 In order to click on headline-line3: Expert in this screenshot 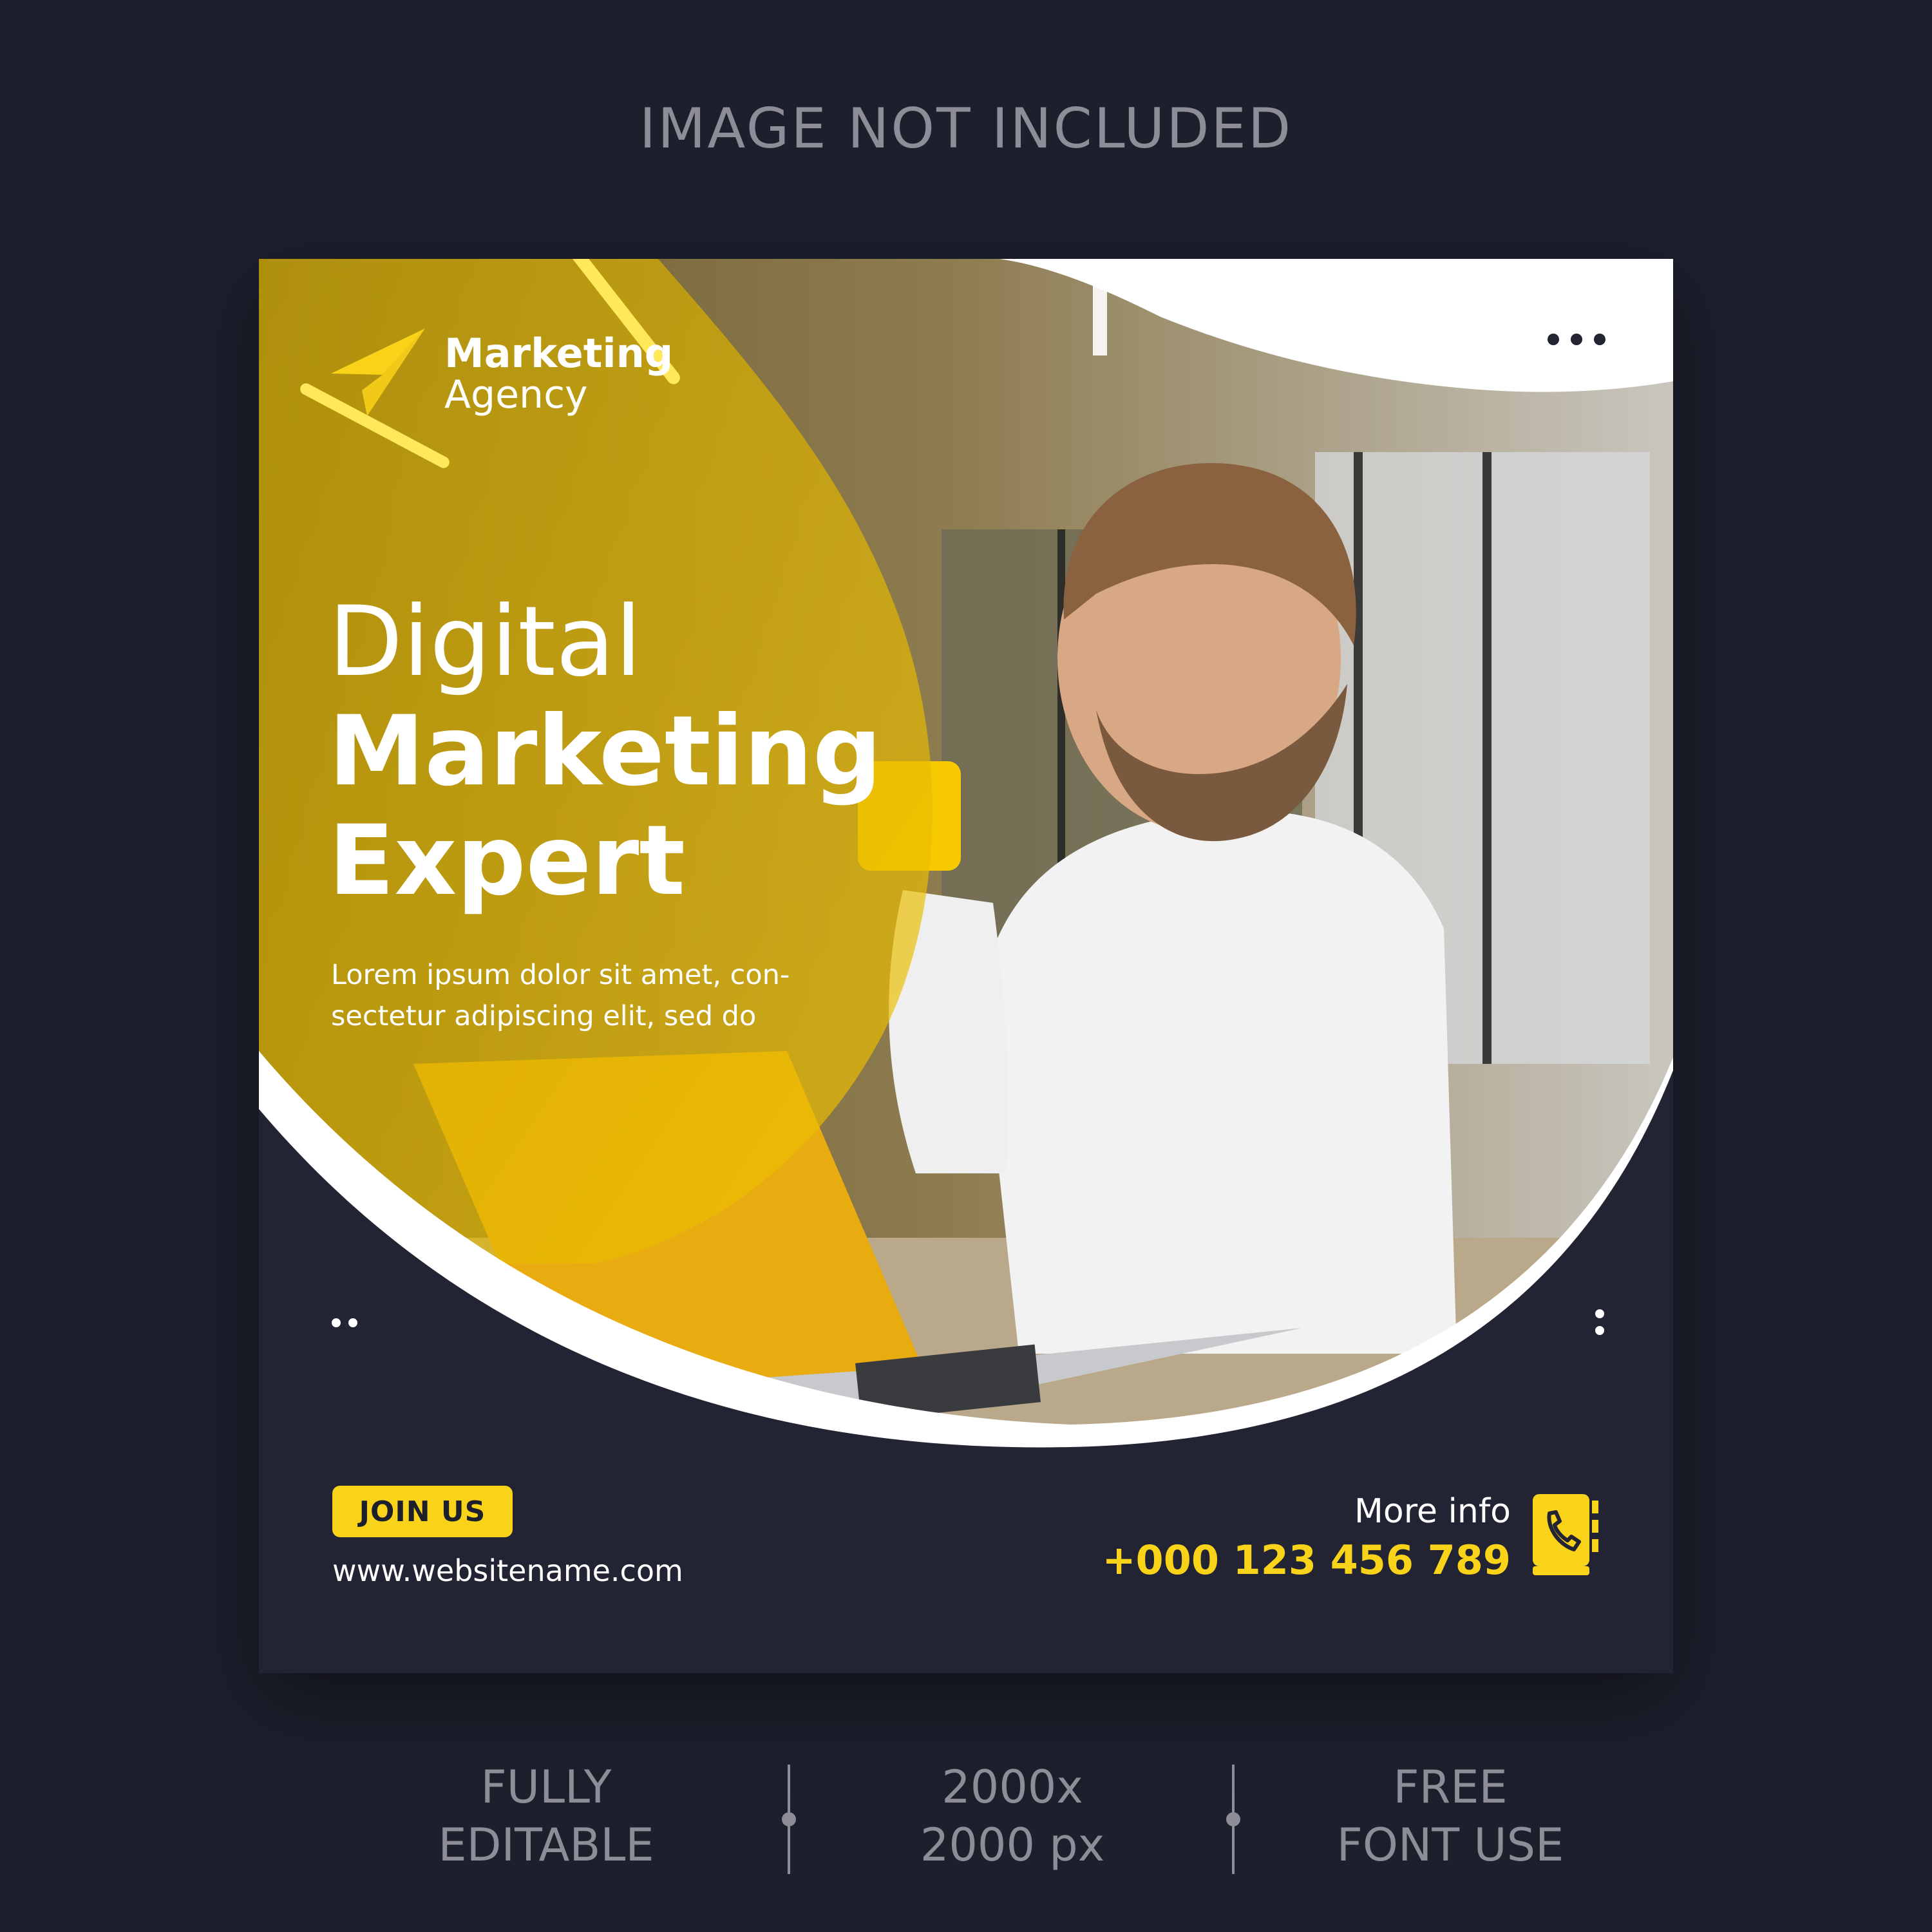, I will do `click(507, 861)`.